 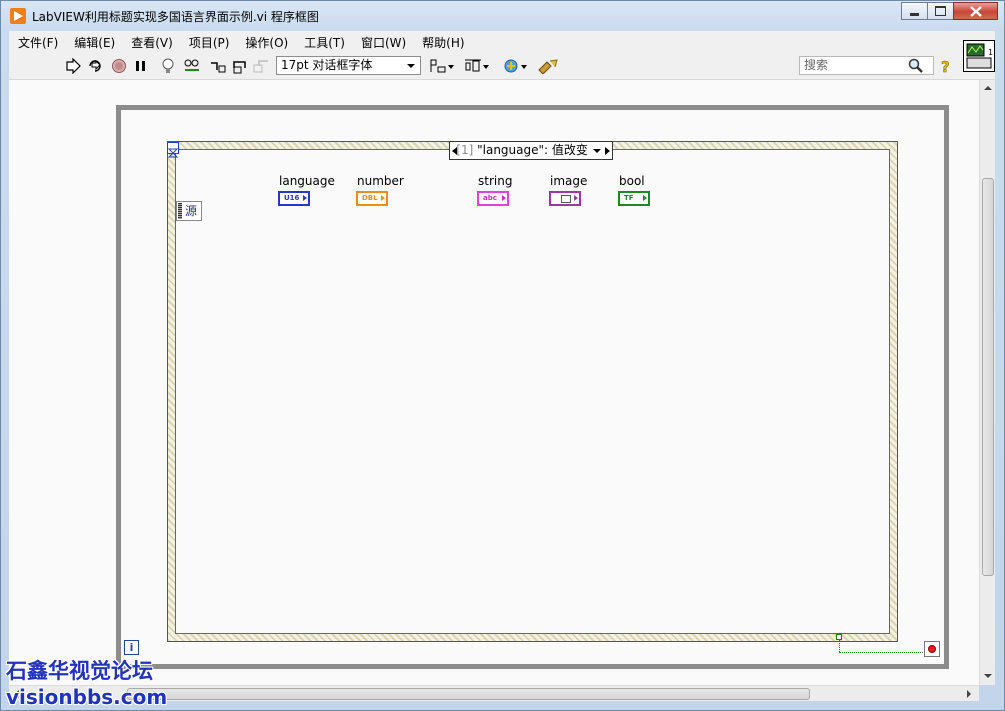 What do you see at coordinates (839, 646) in the screenshot?
I see `stop-wire-vertical` at bounding box center [839, 646].